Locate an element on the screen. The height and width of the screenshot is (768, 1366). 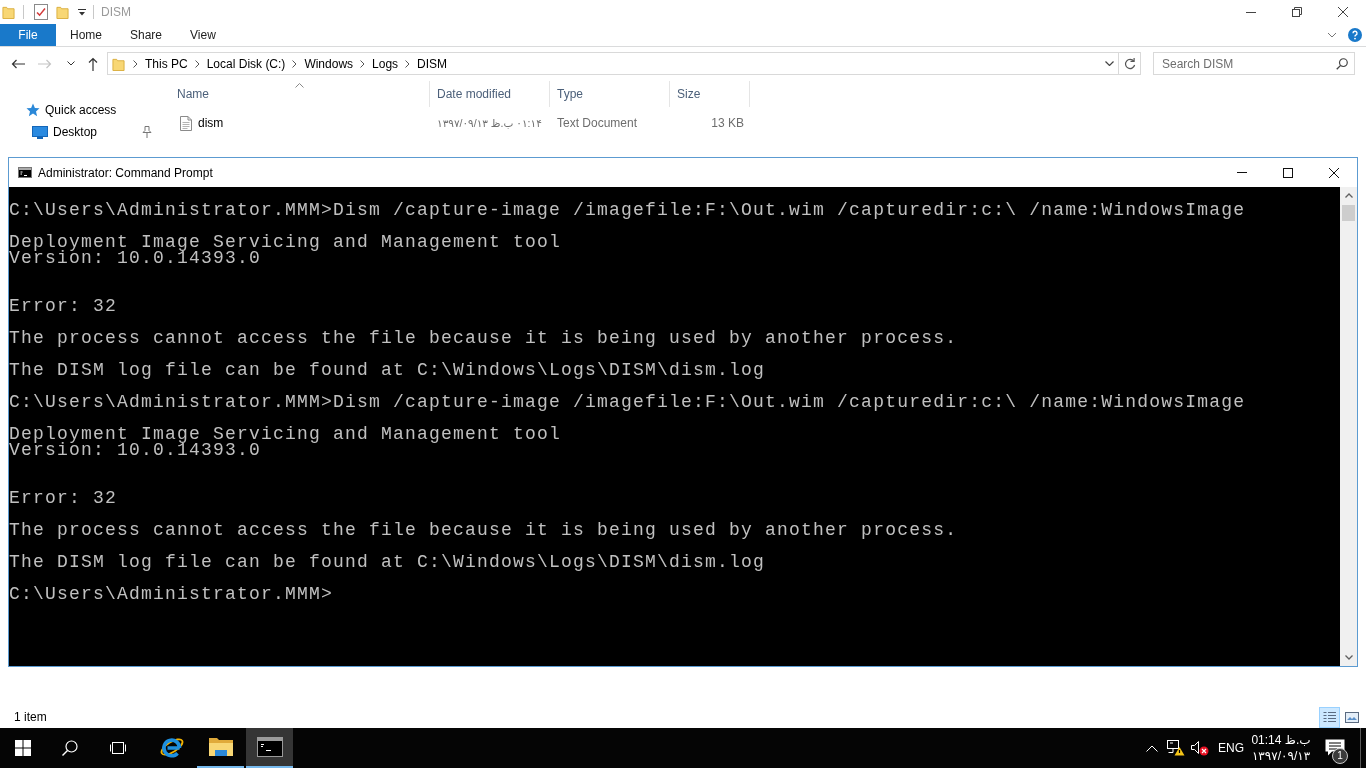
scrollbar is located at coordinates (1348, 426).